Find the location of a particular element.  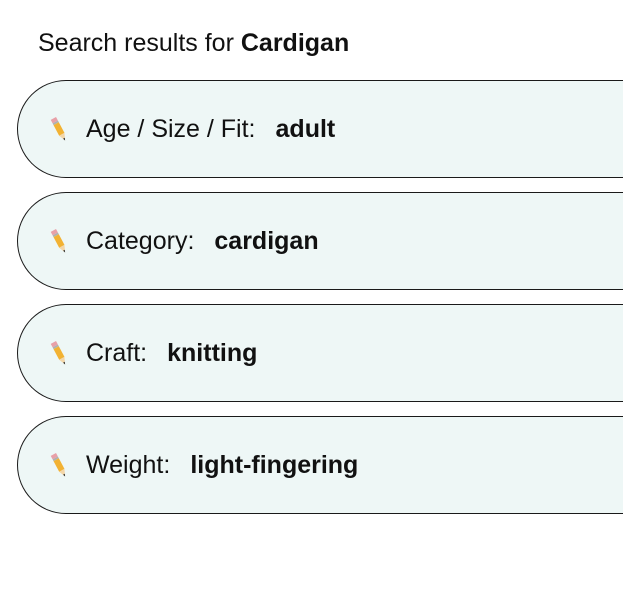

search-results-prefix: Search results for is located at coordinates (136, 43).